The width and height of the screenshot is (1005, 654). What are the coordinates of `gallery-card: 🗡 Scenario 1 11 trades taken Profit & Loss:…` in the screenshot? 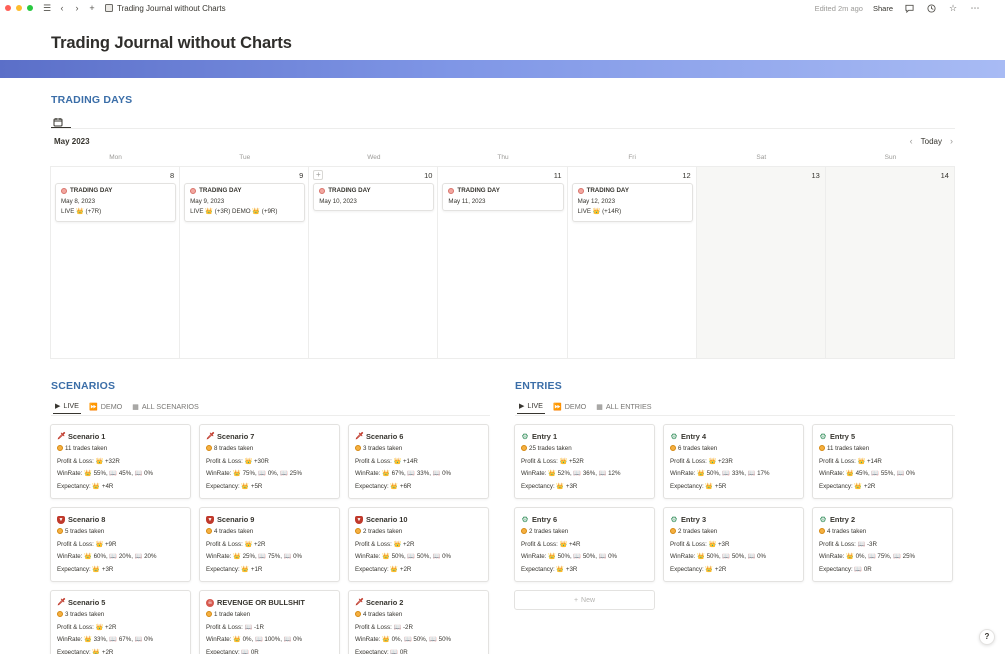 It's located at (120, 461).